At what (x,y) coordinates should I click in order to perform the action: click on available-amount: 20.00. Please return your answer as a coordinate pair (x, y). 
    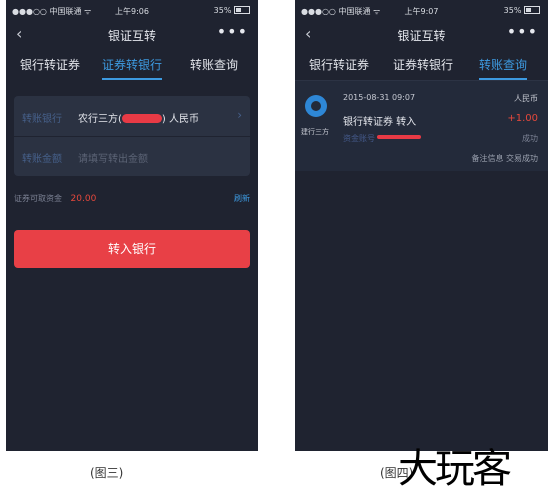
    Looking at the image, I should click on (83, 199).